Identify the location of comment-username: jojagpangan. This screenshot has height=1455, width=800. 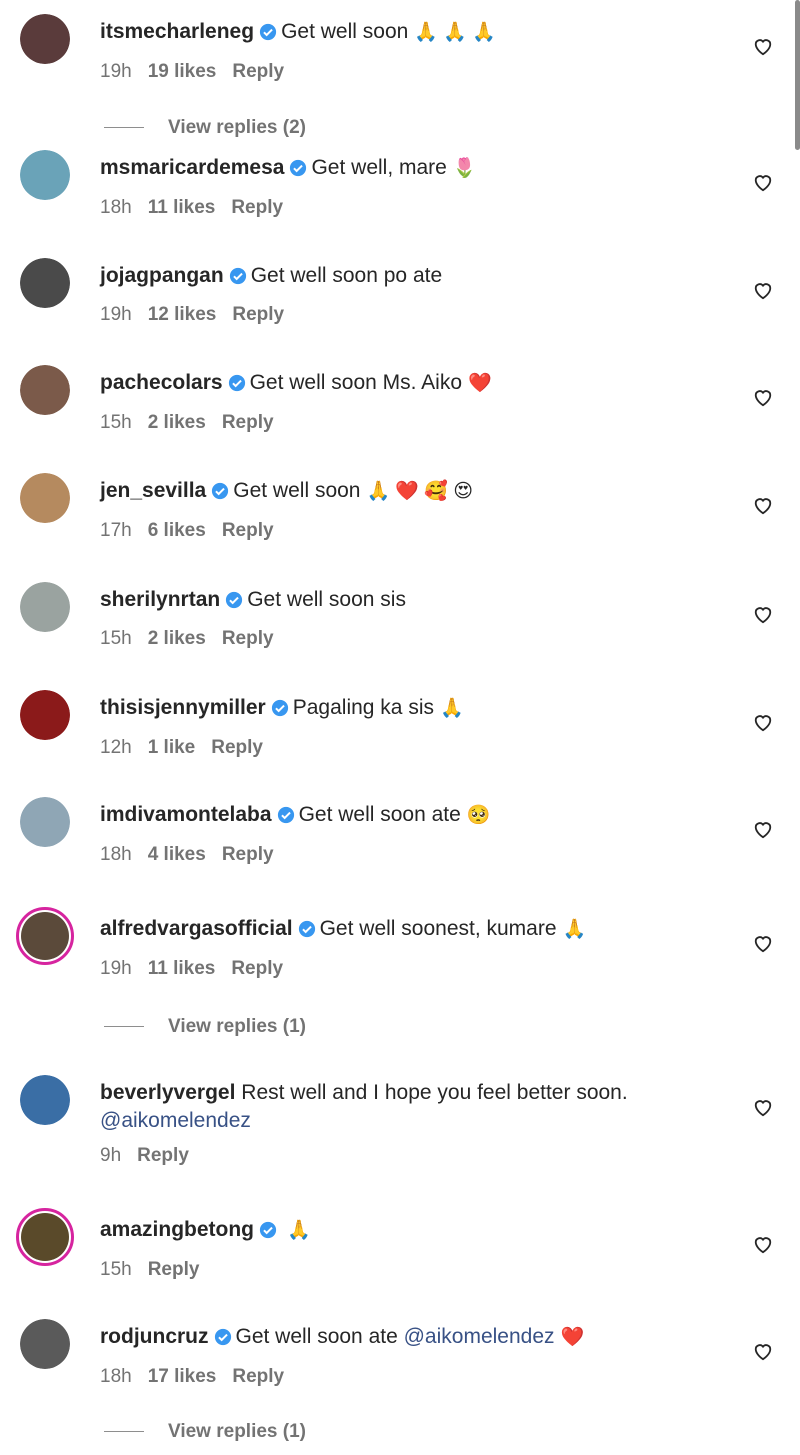
(162, 275).